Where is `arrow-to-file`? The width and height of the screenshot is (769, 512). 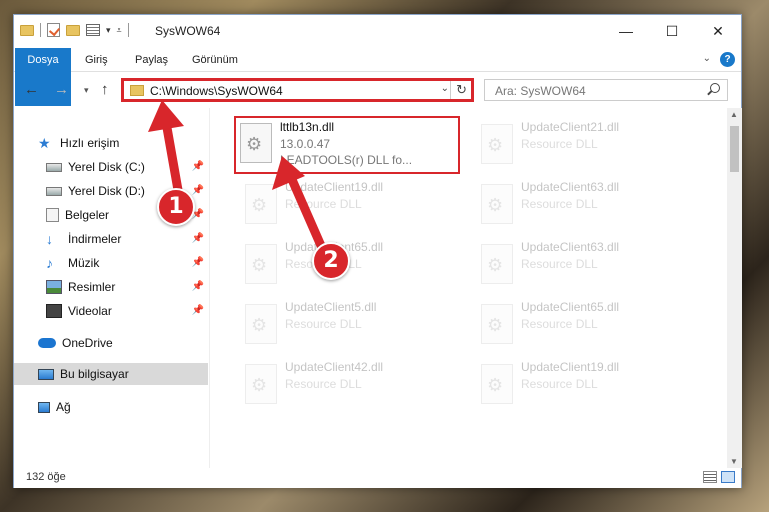
arrow-to-file is located at coordinates (299, 204).